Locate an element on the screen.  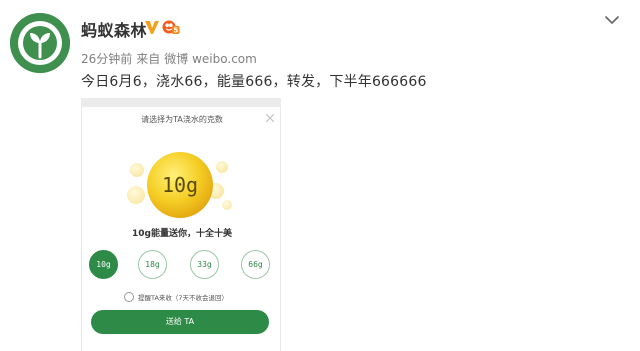
remind-option: 提醒TA来收（7天不收会退回） is located at coordinates (202, 297).